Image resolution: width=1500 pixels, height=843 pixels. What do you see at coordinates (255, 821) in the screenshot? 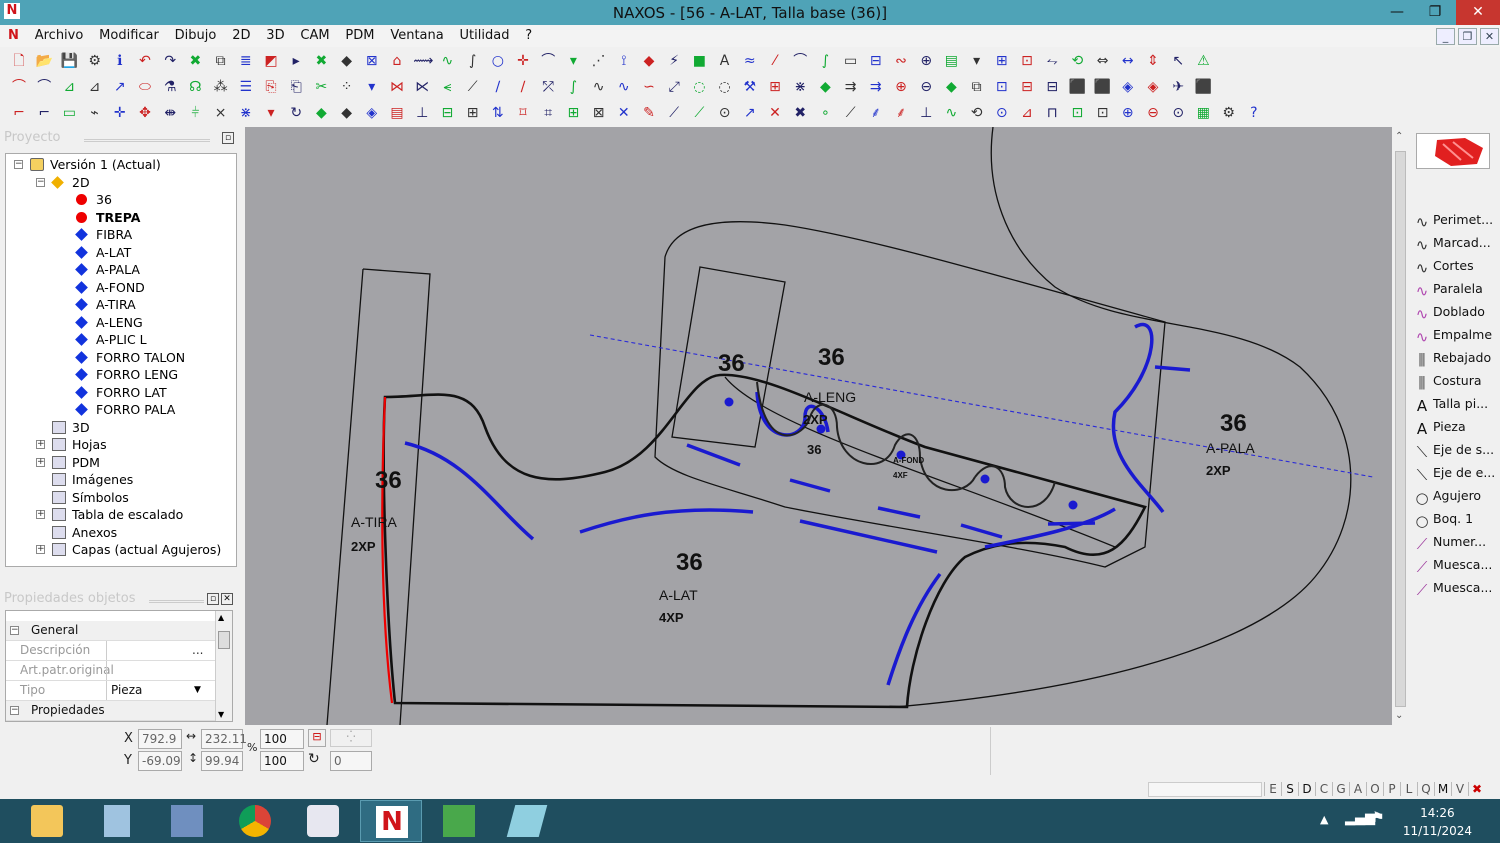
I see `taskbar-chrome` at bounding box center [255, 821].